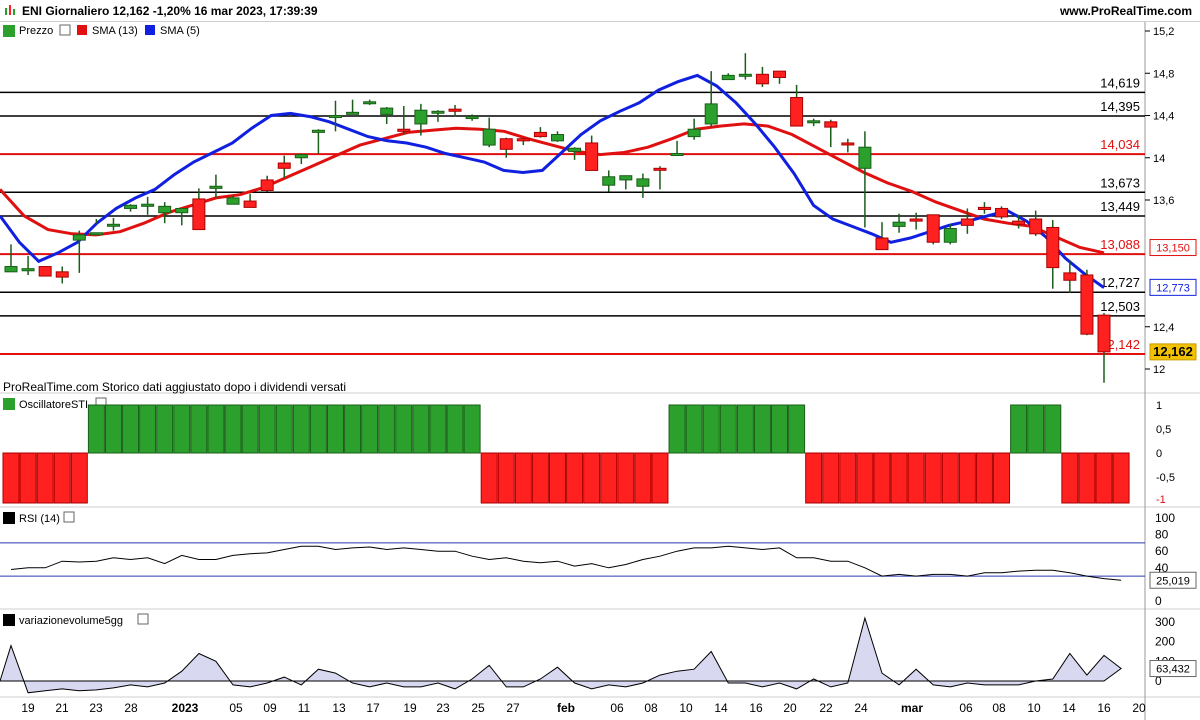 Image resolution: width=1200 pixels, height=720 pixels. I want to click on price-badge-label: 13,150, so click(1173, 249).